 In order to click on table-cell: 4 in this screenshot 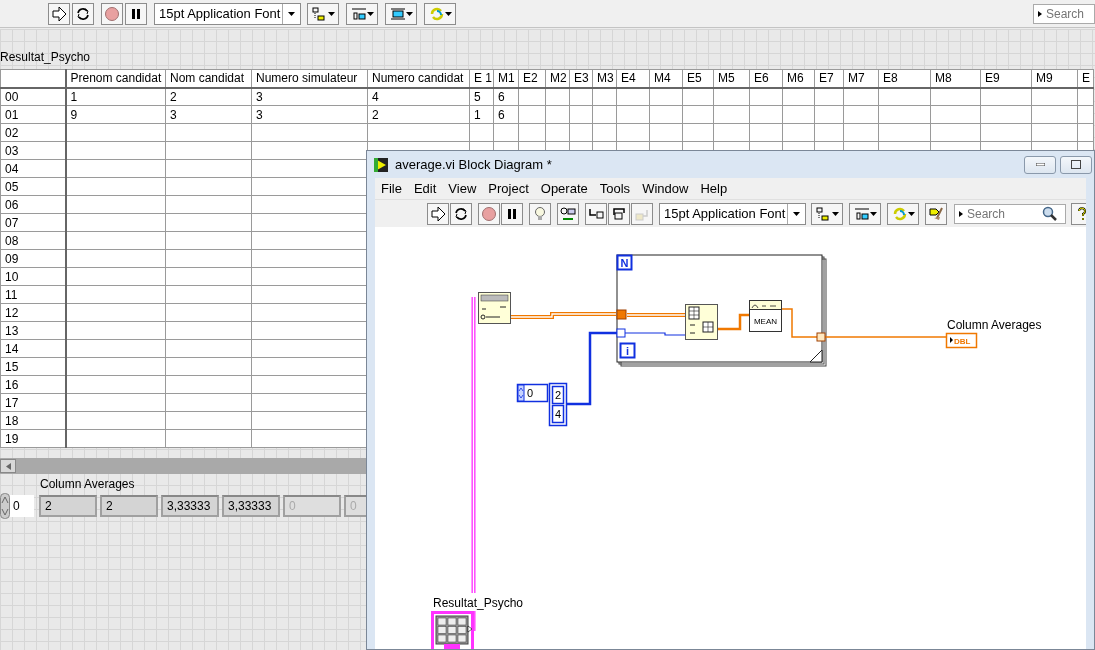, I will do `click(418, 96)`.